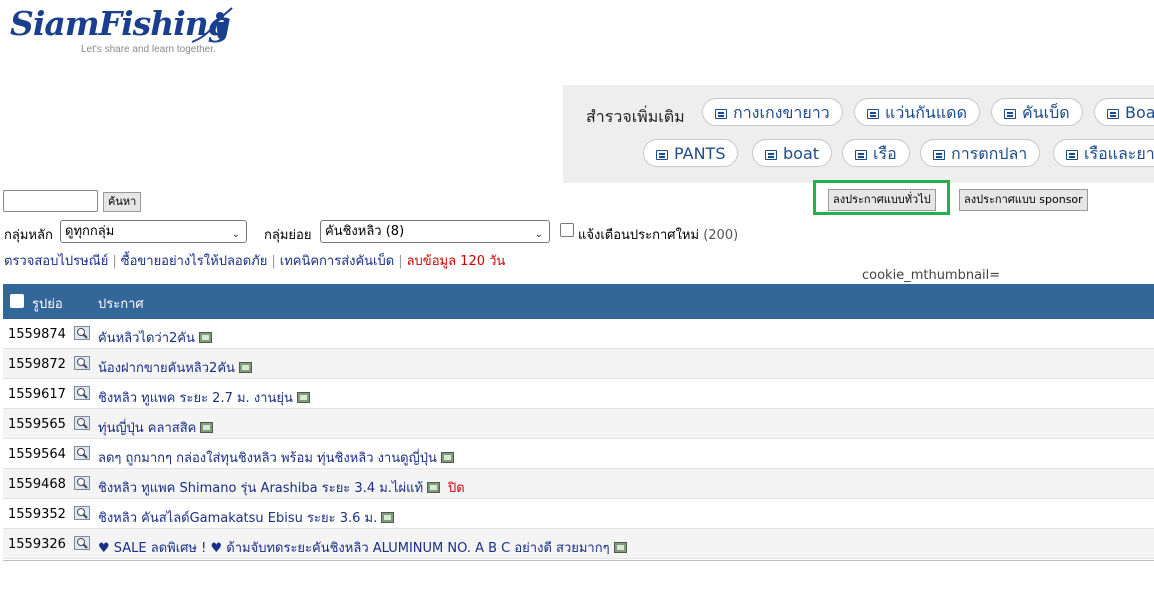 This screenshot has width=1154, height=615. What do you see at coordinates (195, 398) in the screenshot?
I see `post-title: ชิงหลิว ทูแพค ระยะ 2.7 ม. งานยุ่น` at bounding box center [195, 398].